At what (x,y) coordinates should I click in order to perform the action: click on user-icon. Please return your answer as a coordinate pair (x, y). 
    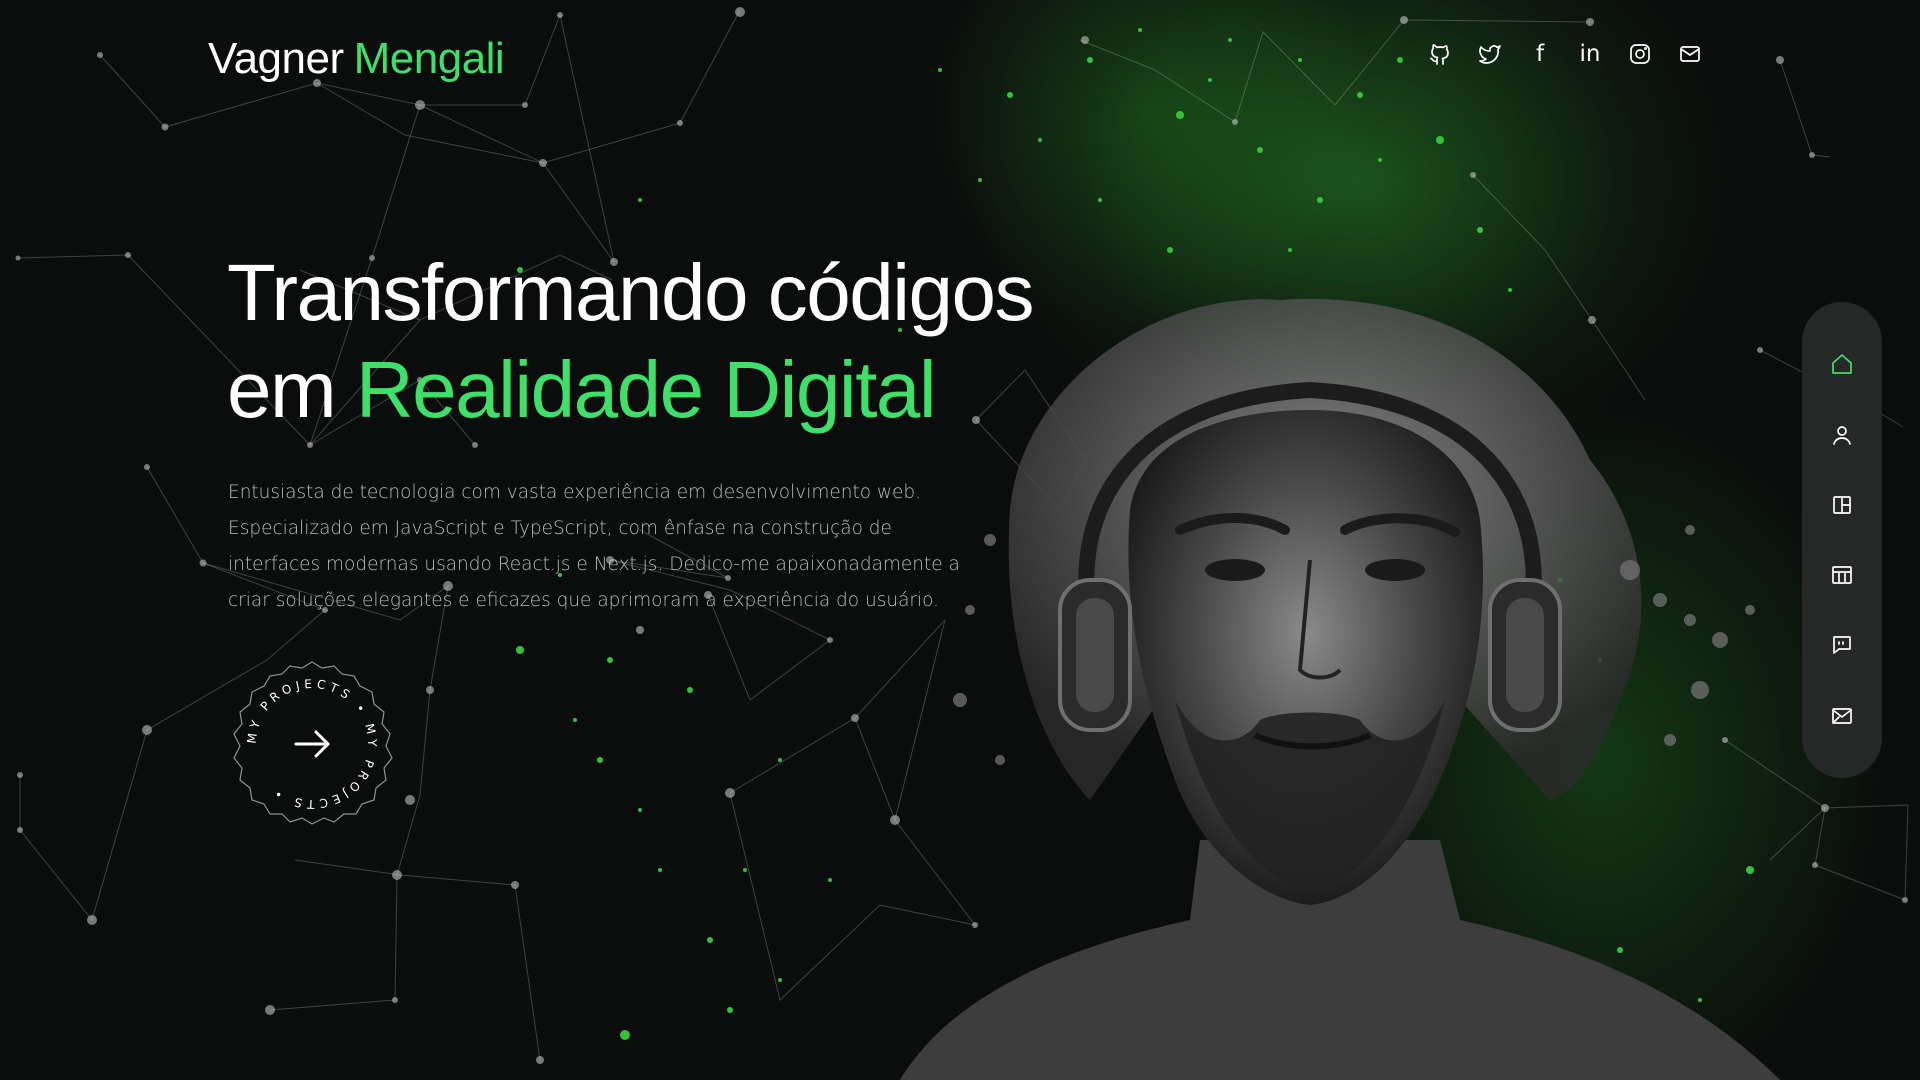
    Looking at the image, I should click on (1842, 435).